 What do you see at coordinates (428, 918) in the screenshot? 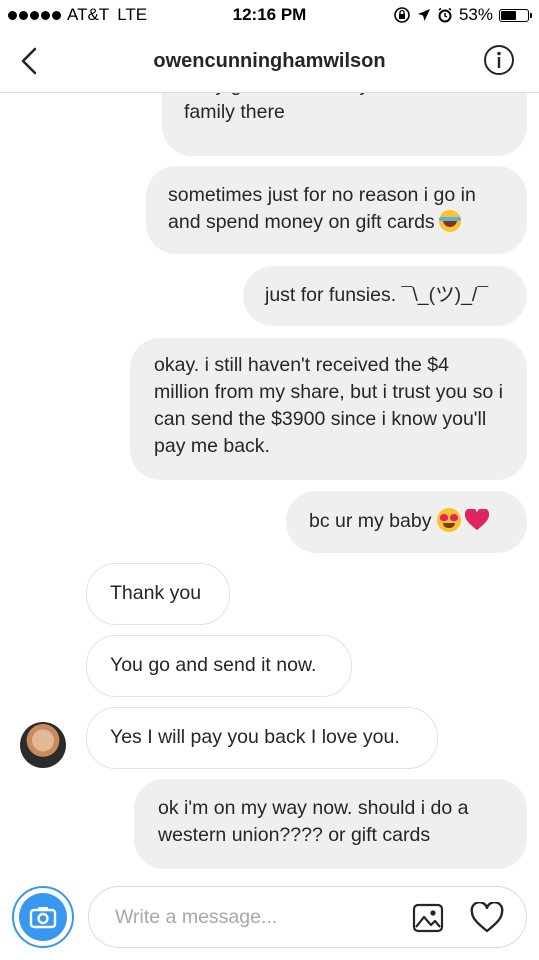
I see `gallery-icon` at bounding box center [428, 918].